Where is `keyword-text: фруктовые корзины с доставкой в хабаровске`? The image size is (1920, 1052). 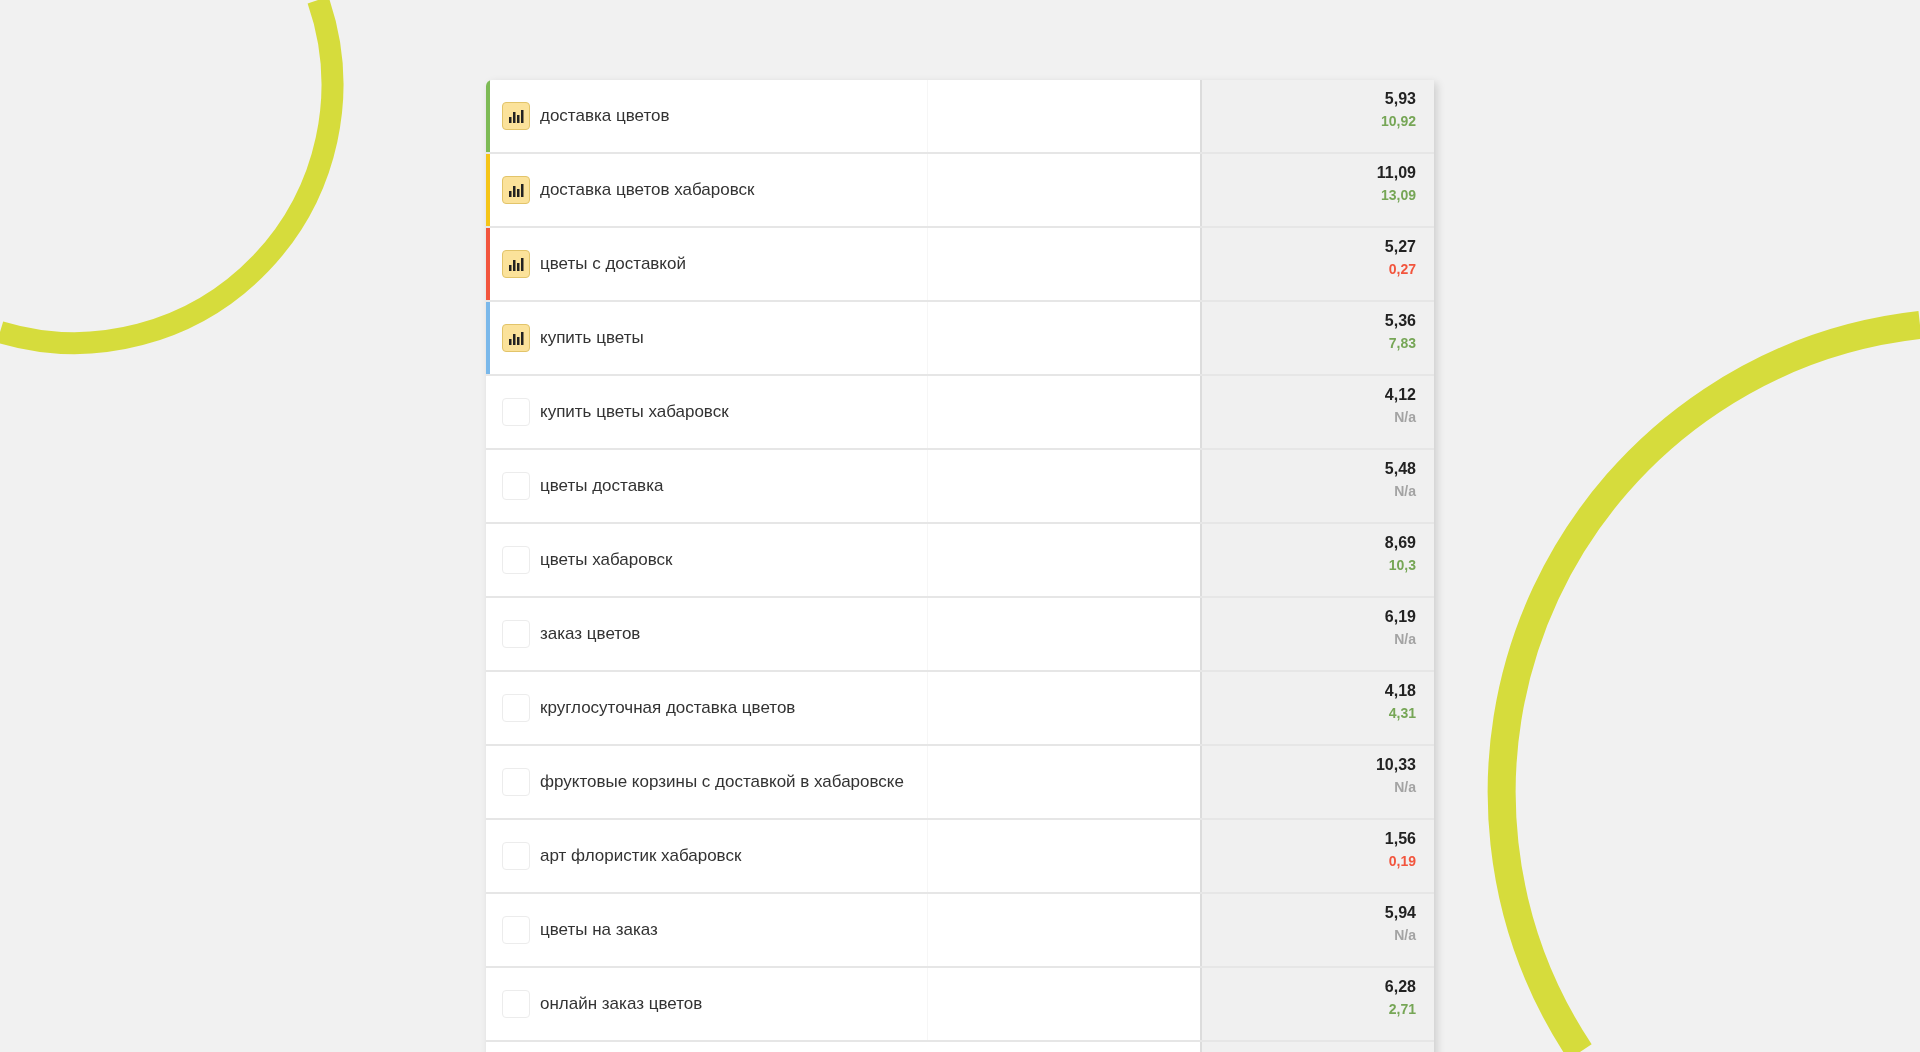 keyword-text: фруктовые корзины с доставкой в хабаровске is located at coordinates (722, 782).